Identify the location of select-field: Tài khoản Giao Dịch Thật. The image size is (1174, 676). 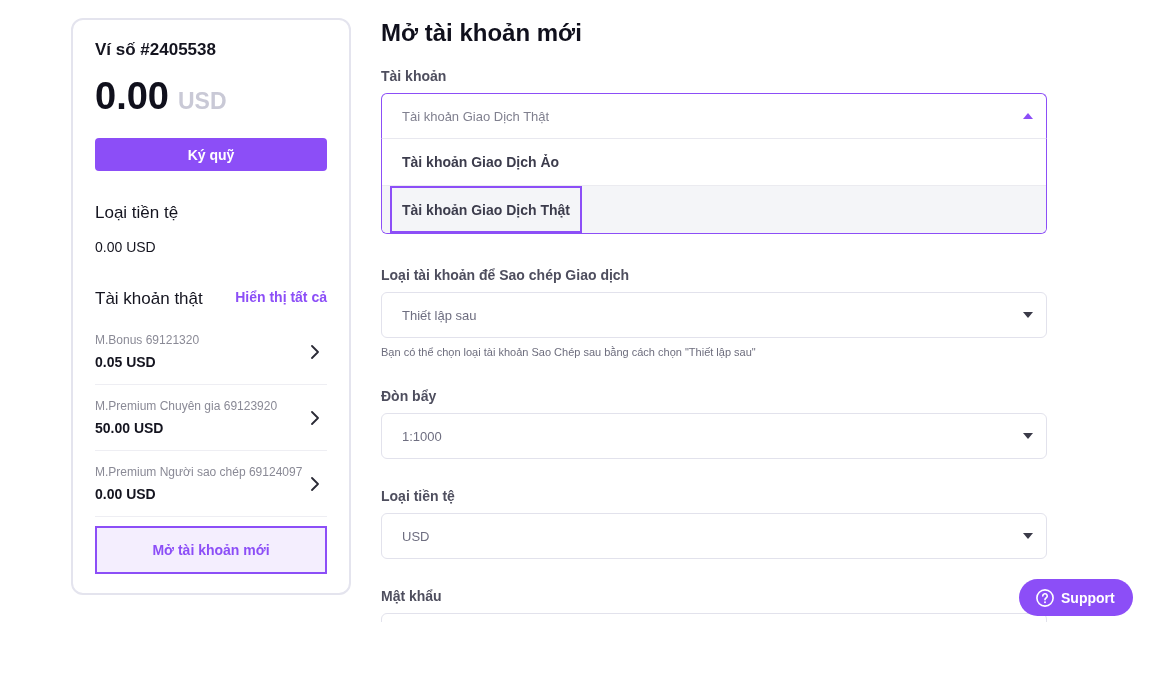
(714, 116).